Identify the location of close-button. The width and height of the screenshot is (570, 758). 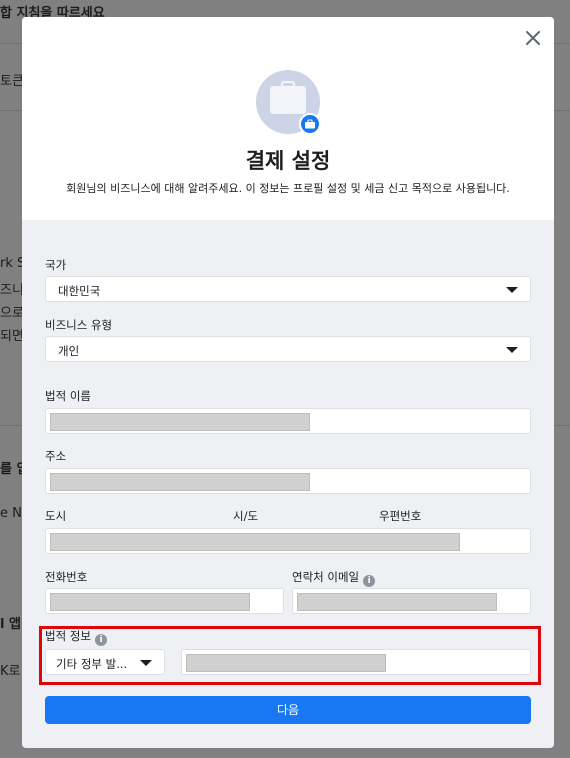
(533, 38).